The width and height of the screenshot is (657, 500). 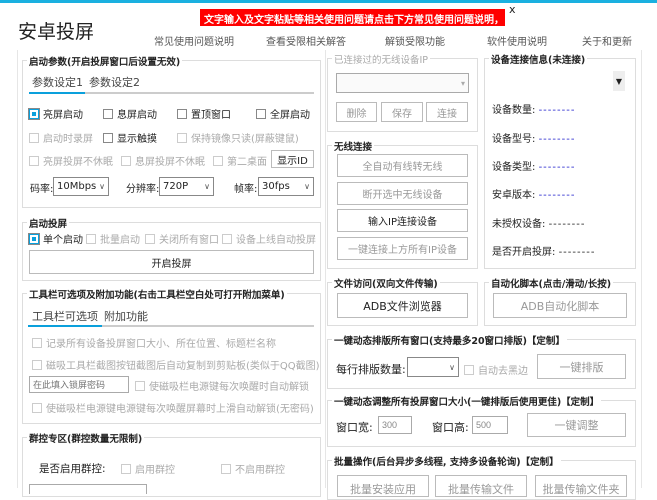 I want to click on batch-transfer-file-button: 批量传输文件, so click(x=481, y=486).